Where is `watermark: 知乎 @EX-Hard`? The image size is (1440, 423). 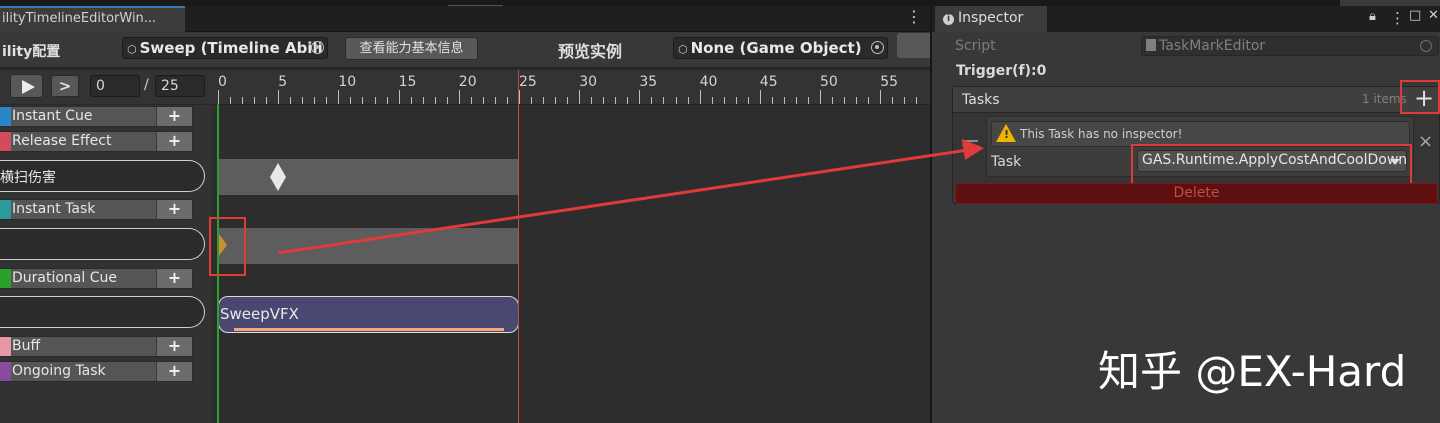 watermark: 知乎 @EX-Hard is located at coordinates (1252, 371).